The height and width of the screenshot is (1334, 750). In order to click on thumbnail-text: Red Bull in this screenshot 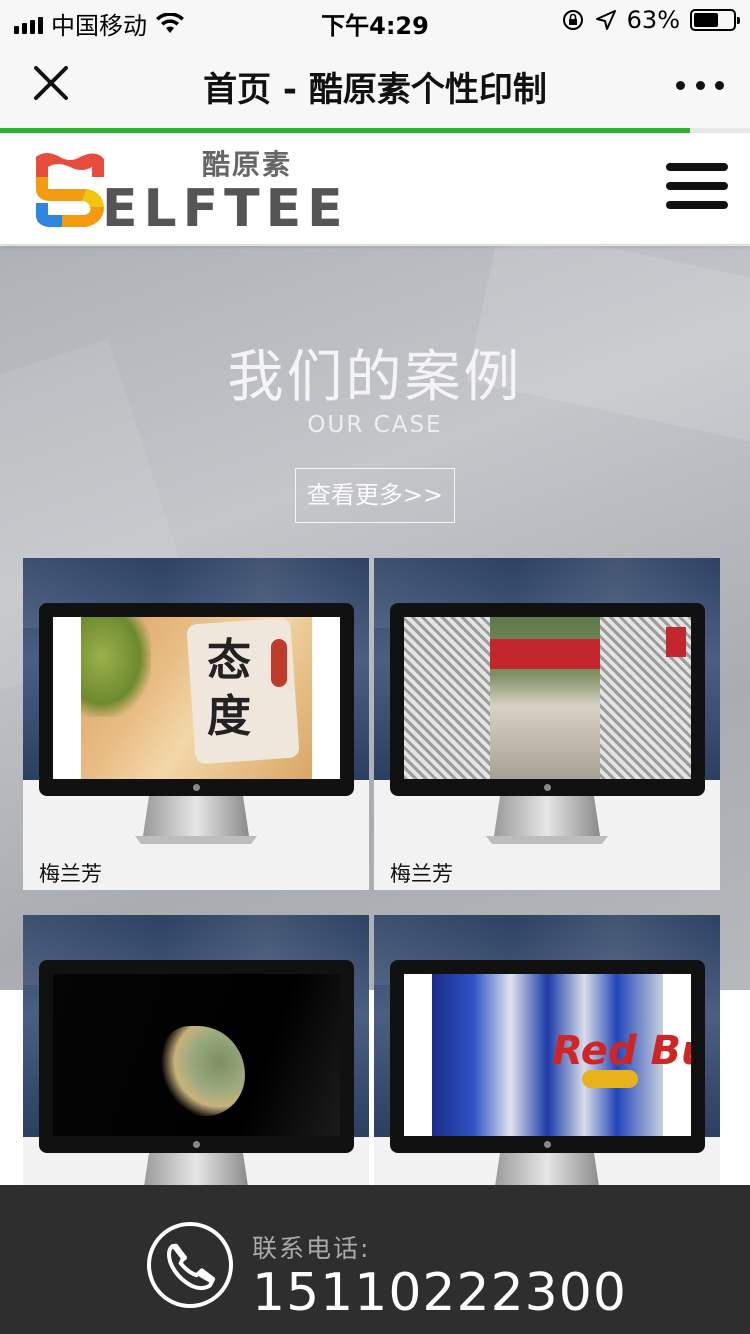, I will do `click(621, 1051)`.